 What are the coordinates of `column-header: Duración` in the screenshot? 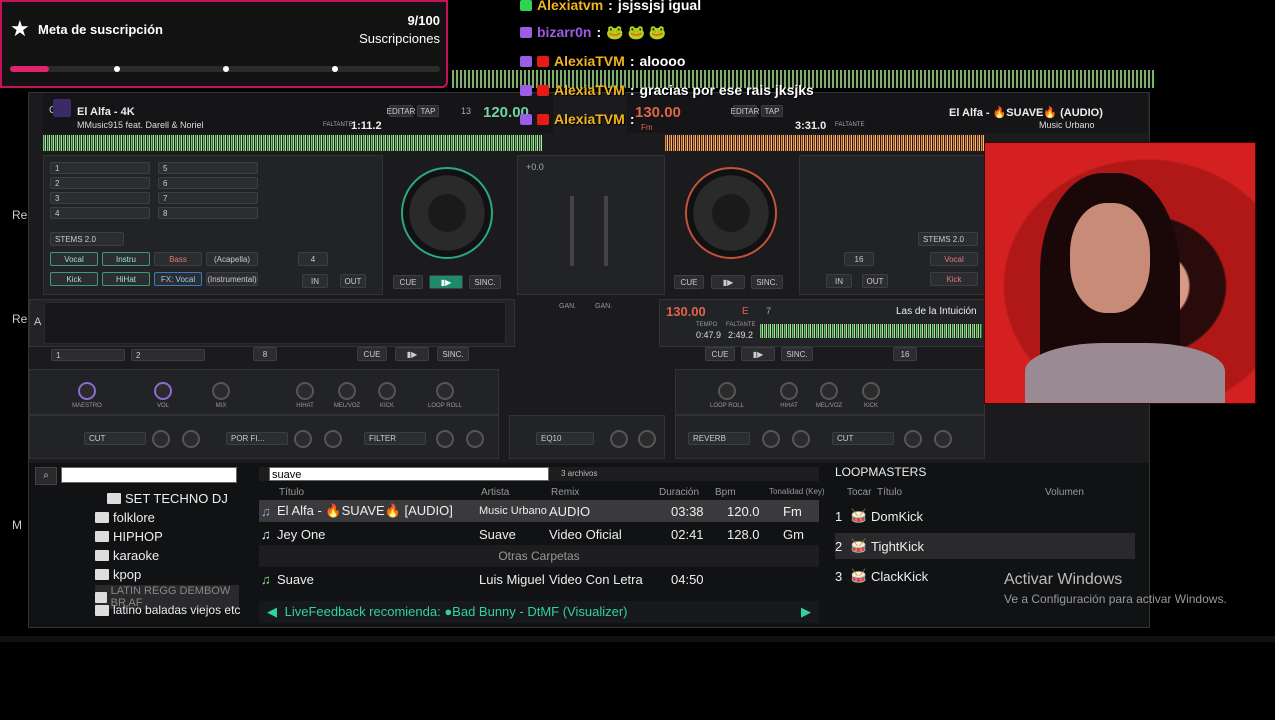 It's located at (679, 492).